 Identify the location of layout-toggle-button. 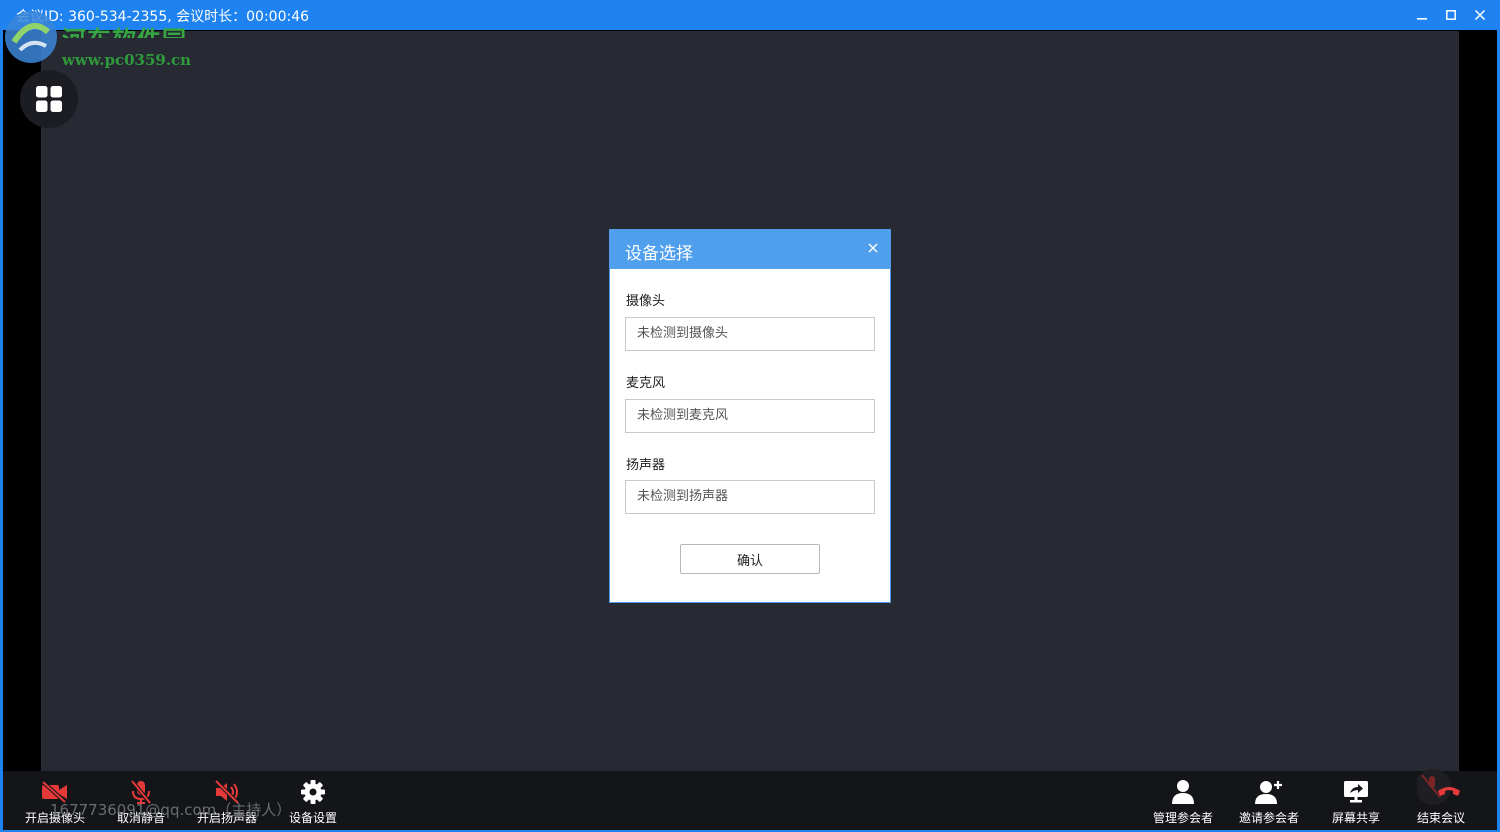
(49, 99).